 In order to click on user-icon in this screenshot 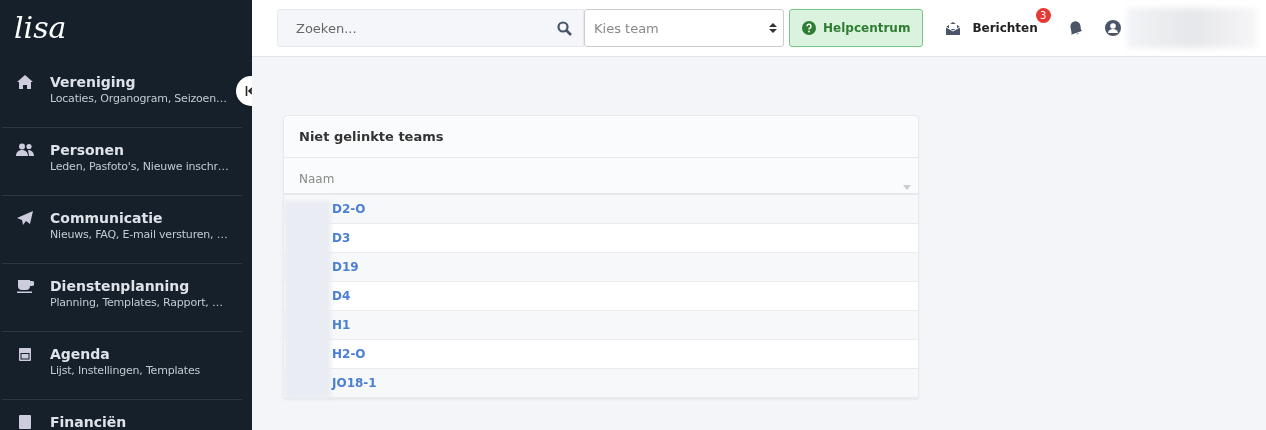, I will do `click(1112, 28)`.